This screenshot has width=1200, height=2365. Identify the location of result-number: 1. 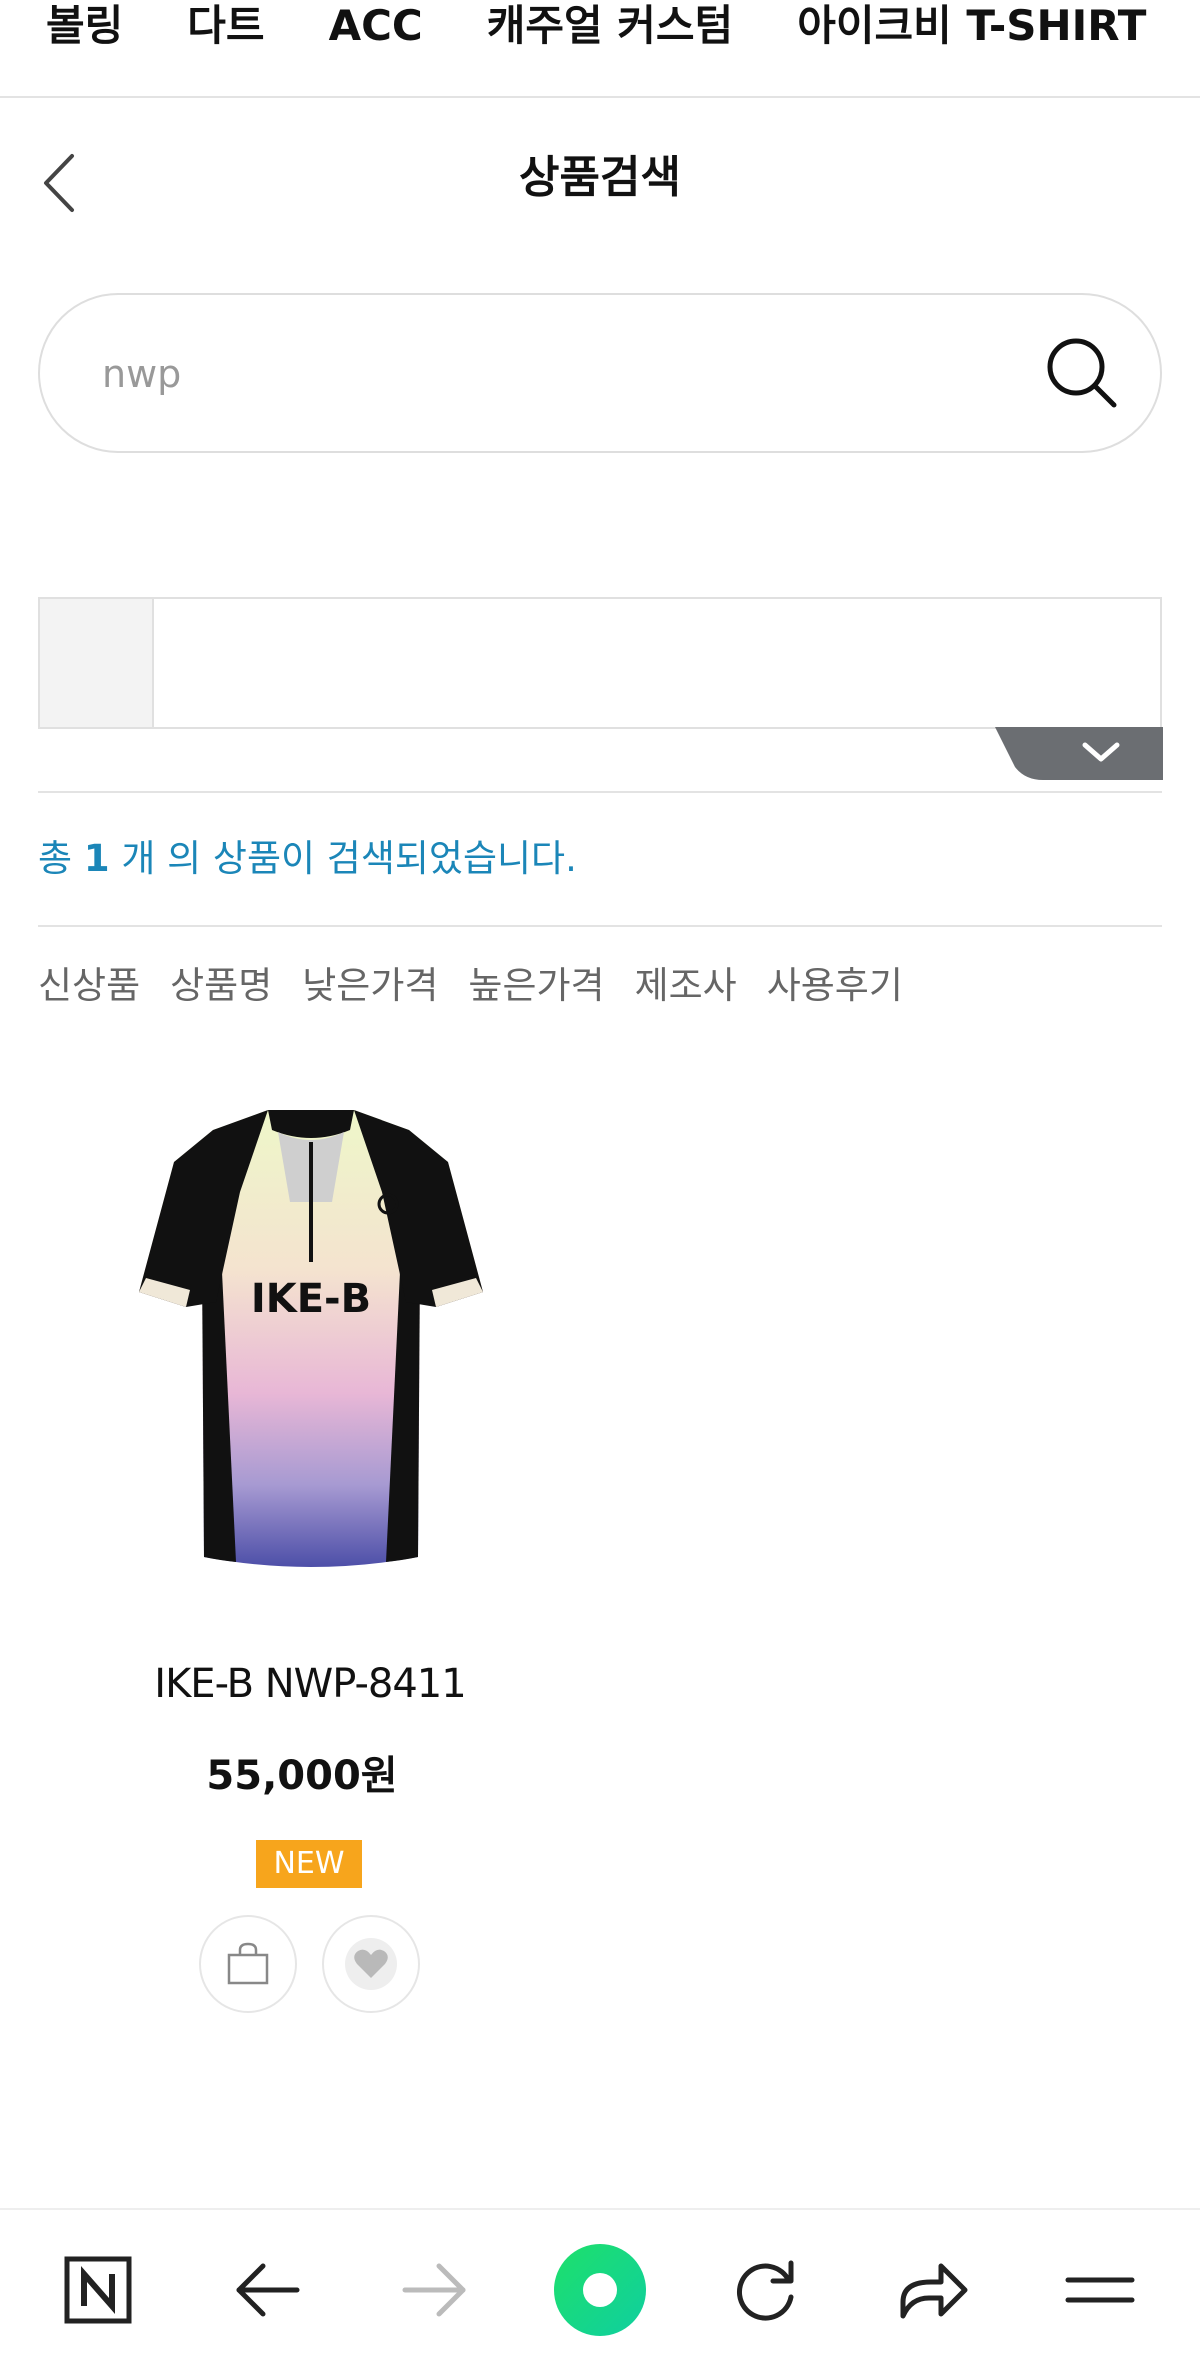
(96, 858).